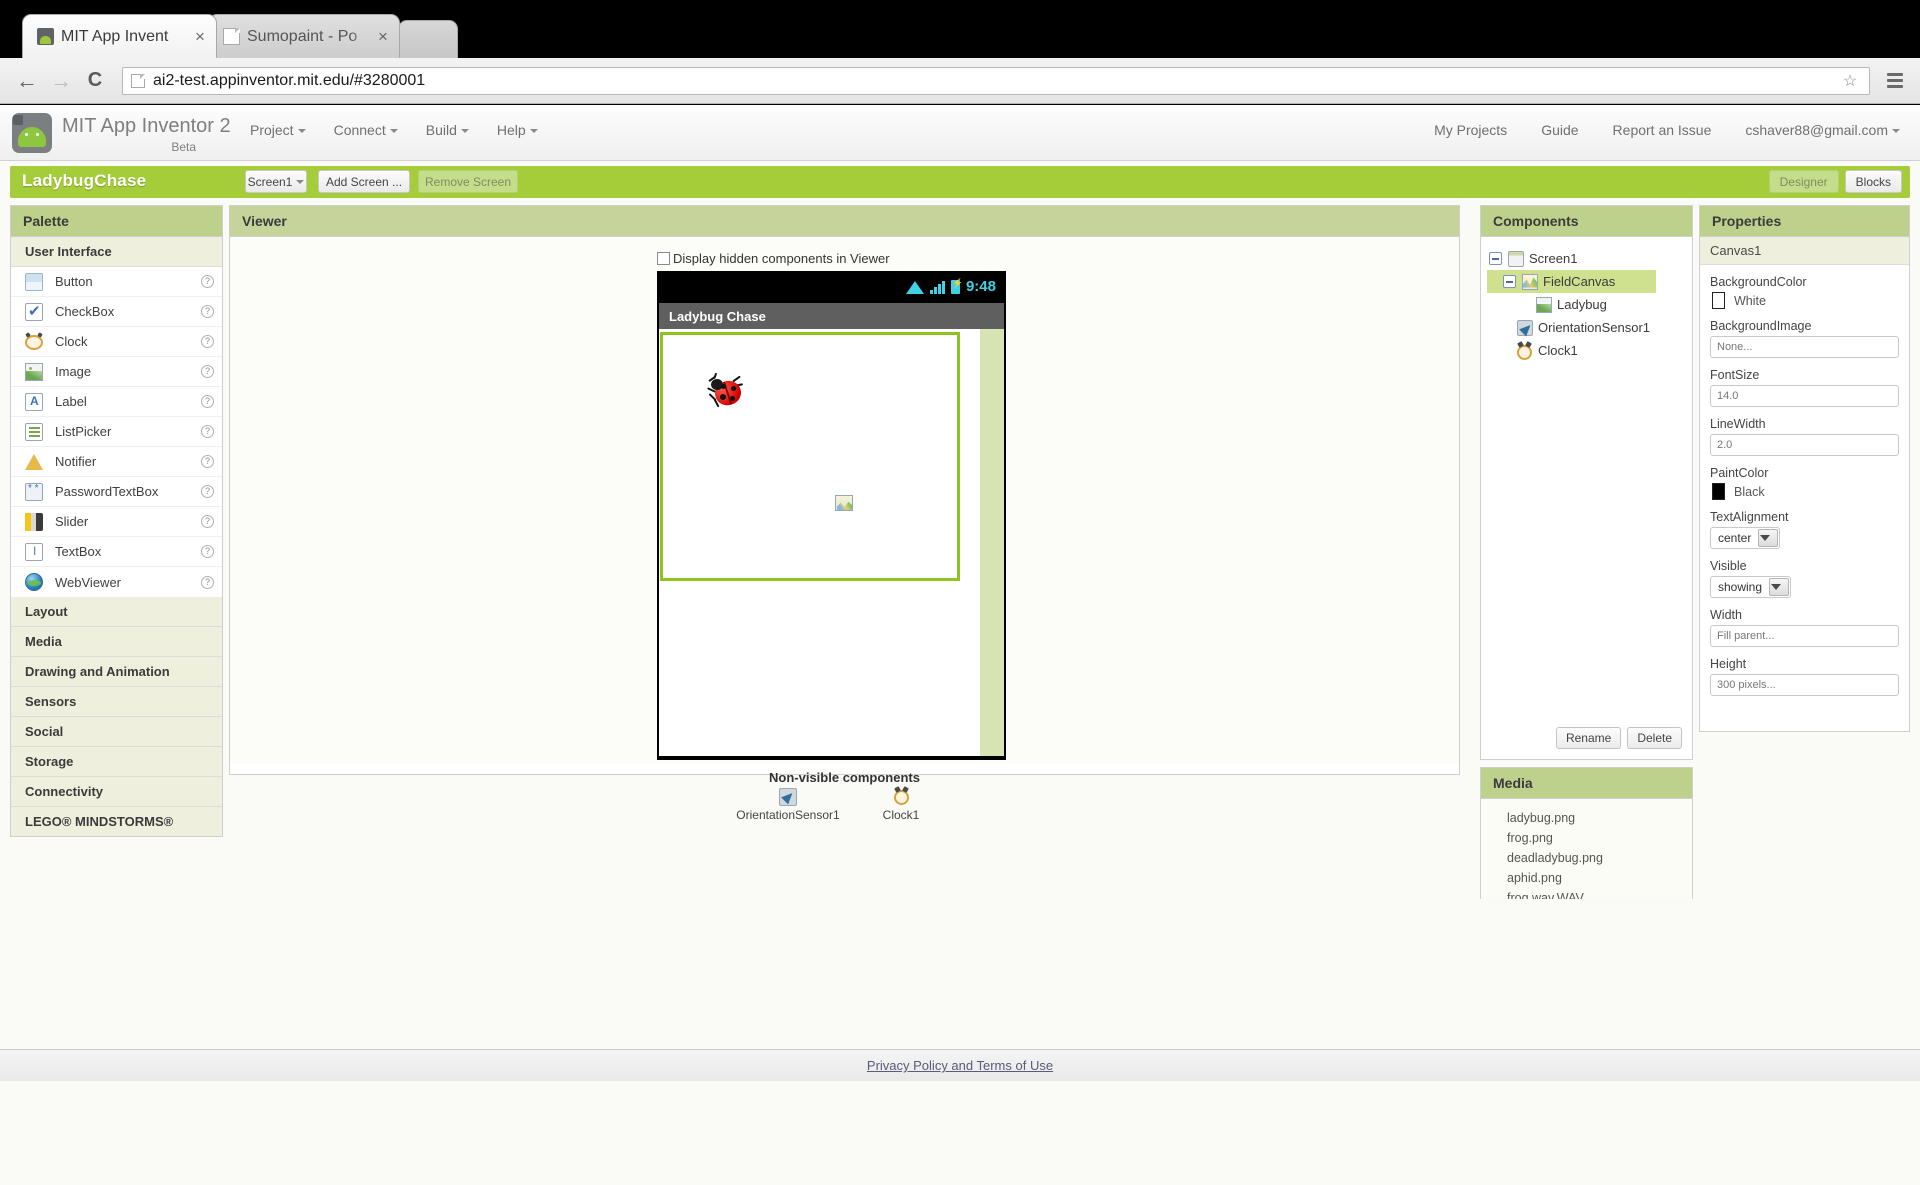 This screenshot has height=1185, width=1920. What do you see at coordinates (960, 36) in the screenshot?
I see `tab-strip: MIT App Invent × Sumopaint - Po ×` at bounding box center [960, 36].